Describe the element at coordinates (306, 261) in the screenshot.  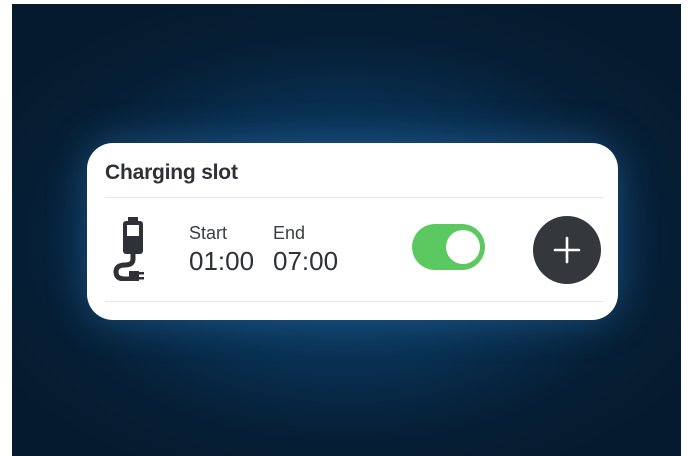
I see `end-value: 07:00` at that location.